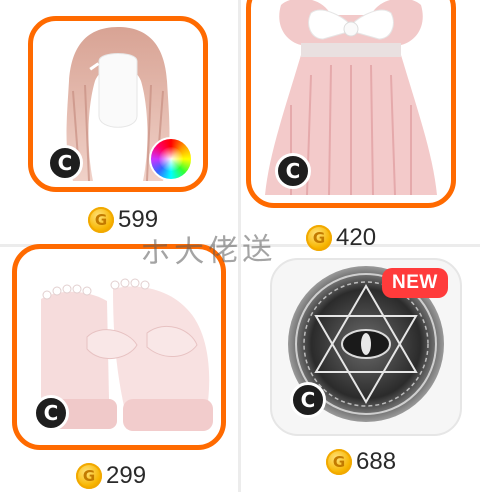 This screenshot has height=492, width=480. Describe the element at coordinates (118, 104) in the screenshot. I see `item-thumbnail-hair: C` at that location.